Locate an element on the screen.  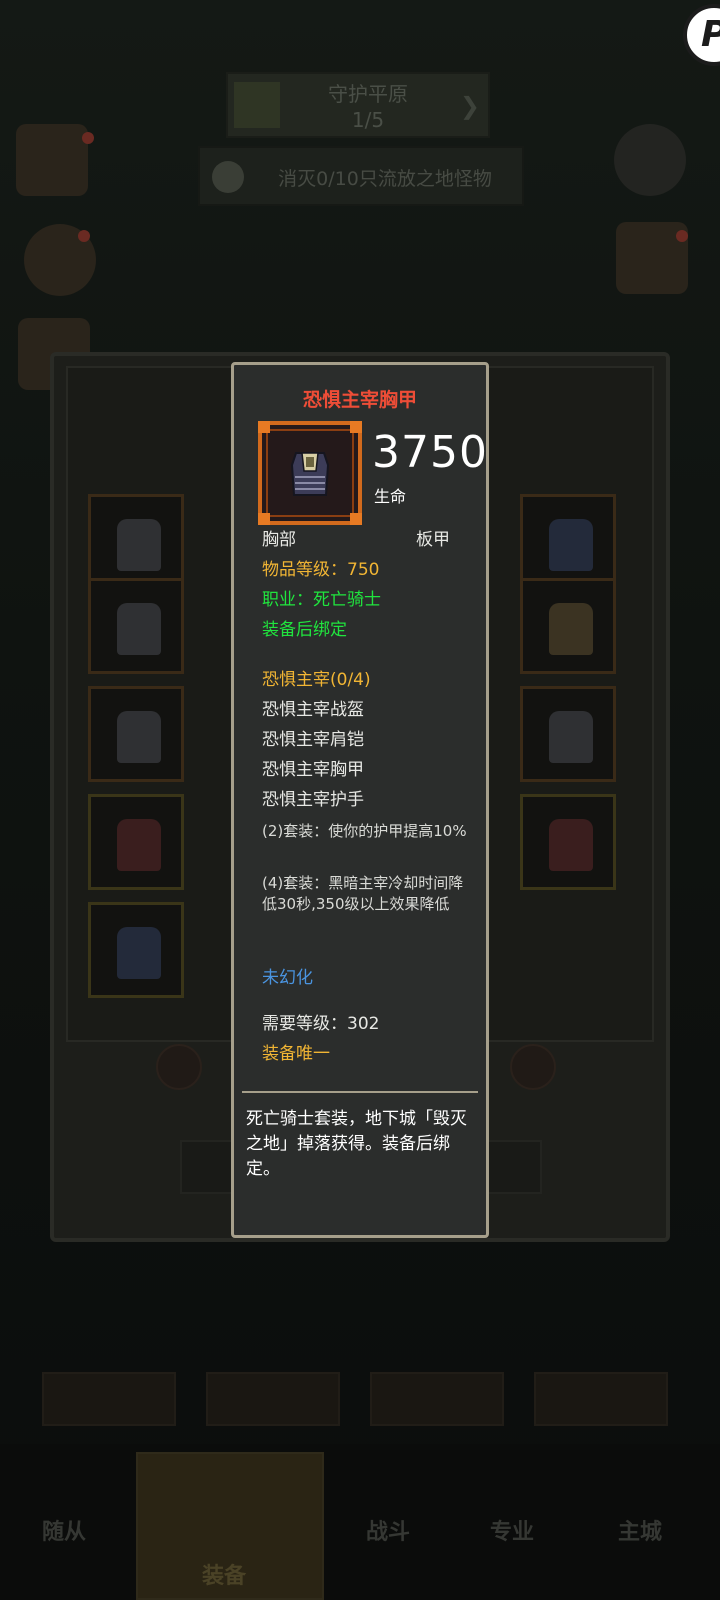
bind-type: 装备后绑定 is located at coordinates (304, 630).